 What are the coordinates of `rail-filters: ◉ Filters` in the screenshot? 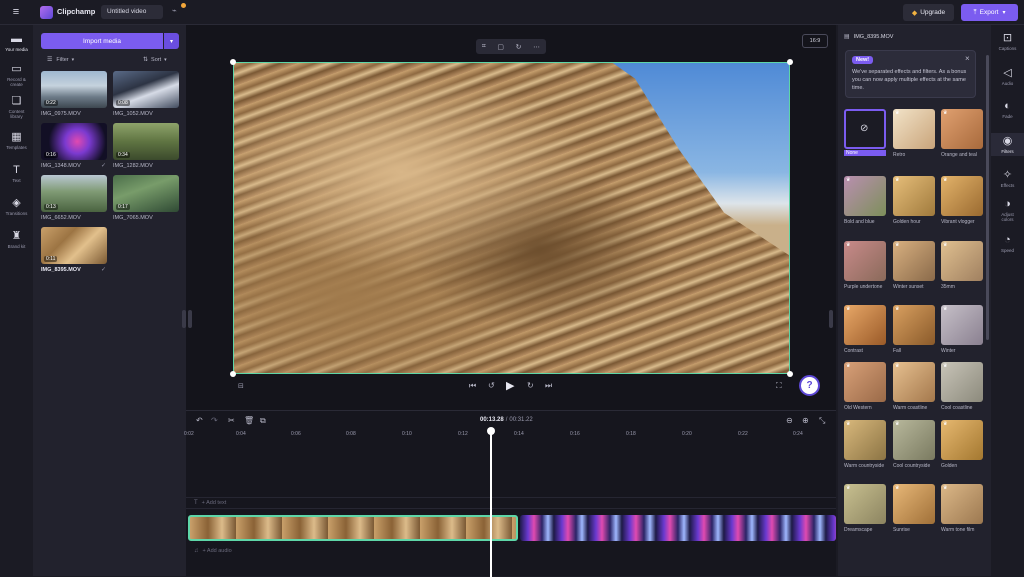 It's located at (1007, 144).